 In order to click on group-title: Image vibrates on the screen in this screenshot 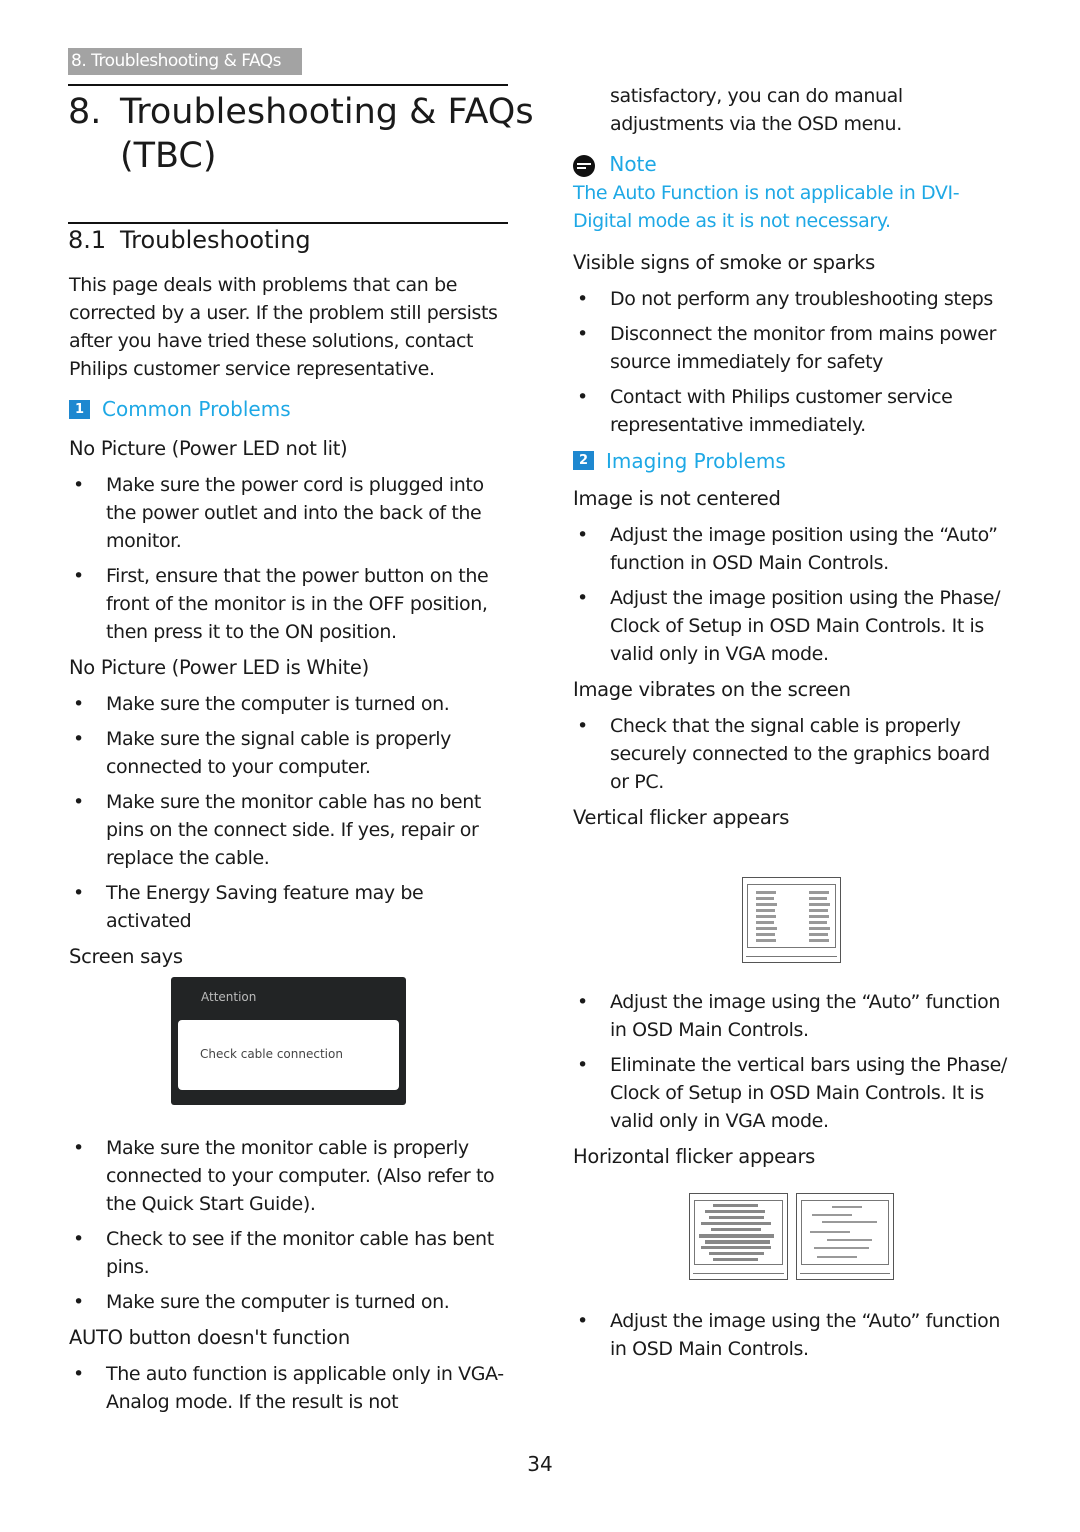, I will do `click(712, 689)`.